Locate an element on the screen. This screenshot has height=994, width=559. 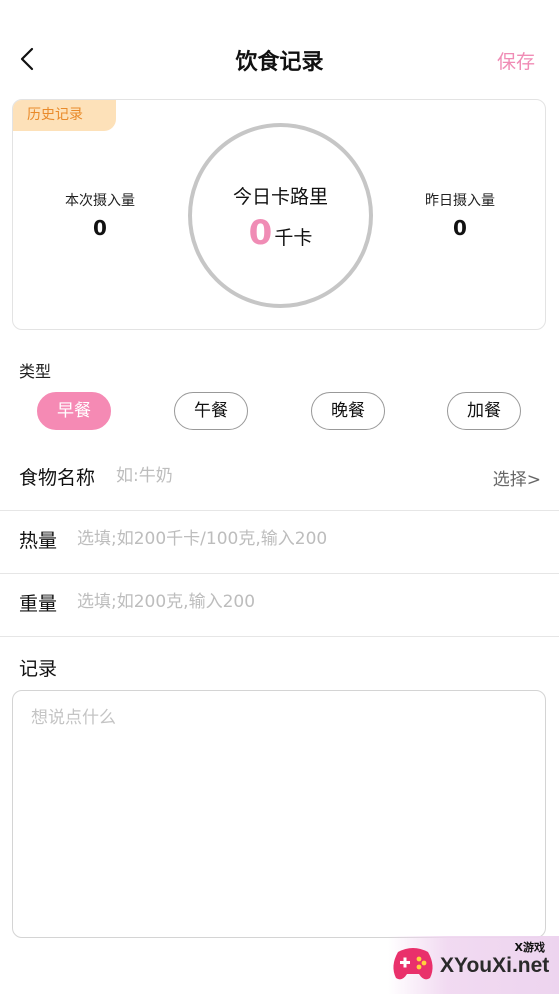
today-calorie-value-row: 0 千卡 is located at coordinates (280, 233).